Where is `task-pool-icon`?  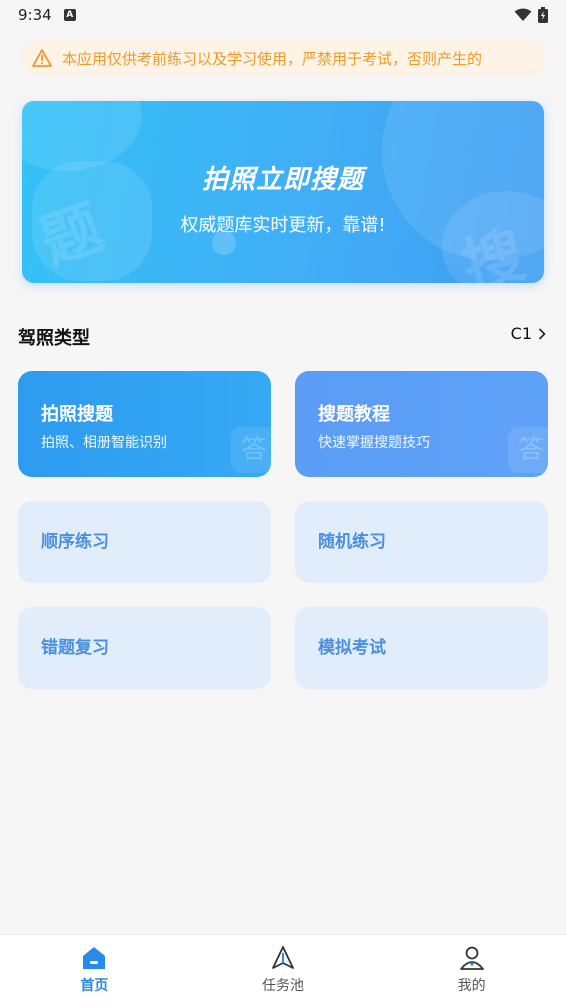 task-pool-icon is located at coordinates (283, 957).